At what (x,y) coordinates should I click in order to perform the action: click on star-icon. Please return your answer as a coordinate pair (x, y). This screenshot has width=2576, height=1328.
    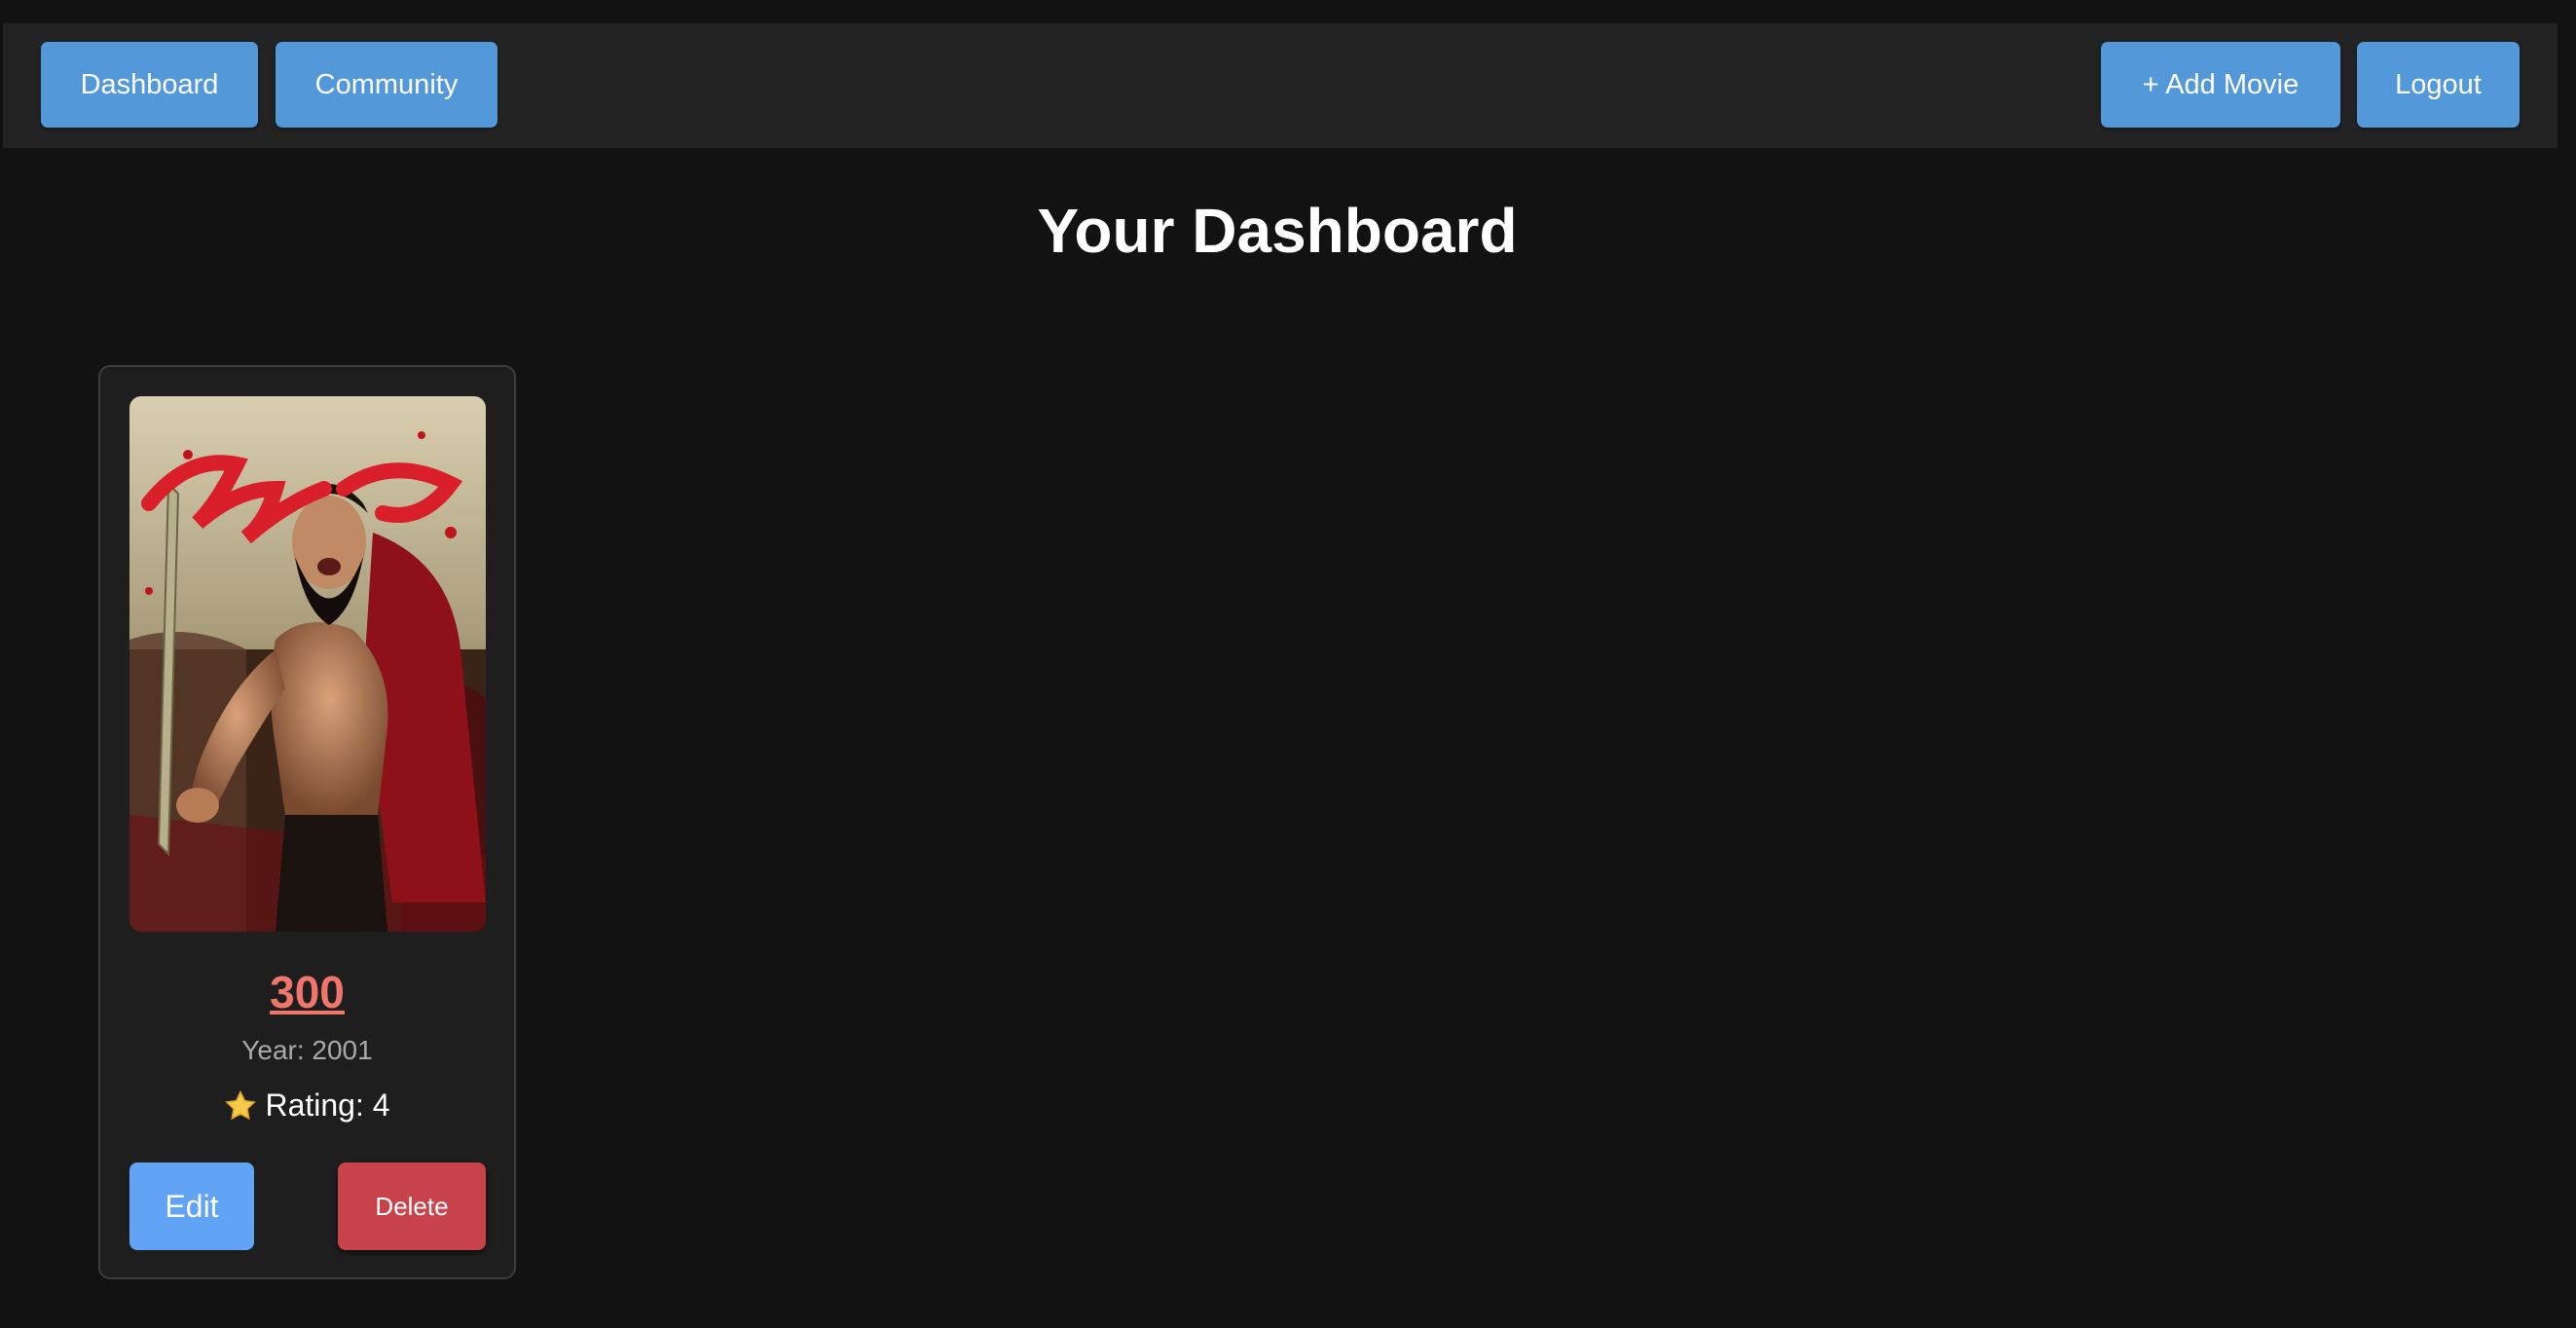
    Looking at the image, I should click on (240, 1106).